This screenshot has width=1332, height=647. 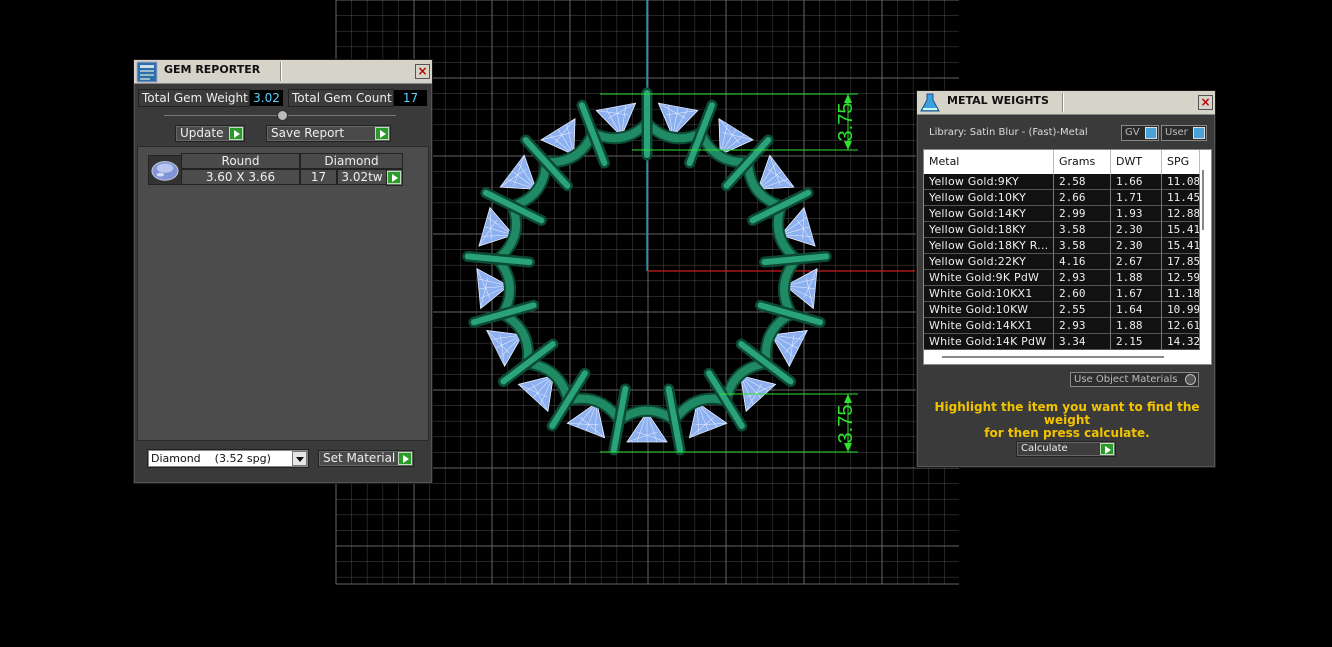 I want to click on metal-name-cell: Yellow Gold:22KY, so click(x=989, y=262).